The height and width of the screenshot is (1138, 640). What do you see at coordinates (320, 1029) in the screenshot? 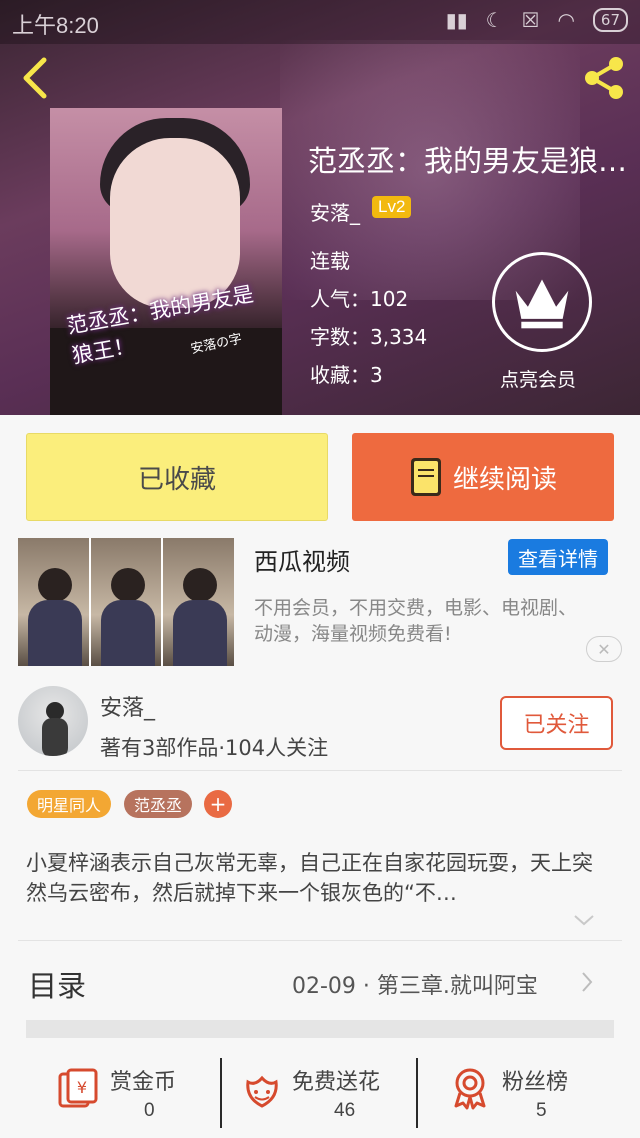
I see `section-separator` at bounding box center [320, 1029].